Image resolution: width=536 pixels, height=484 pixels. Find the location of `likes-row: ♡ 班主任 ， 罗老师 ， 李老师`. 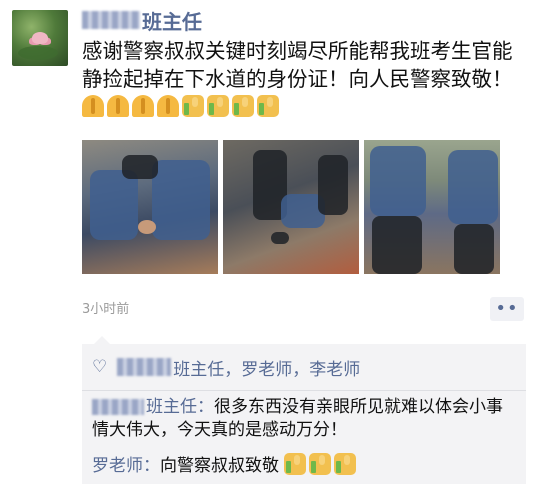

likes-row: ♡ 班主任 ， 罗老师 ， 李老师 is located at coordinates (226, 367).